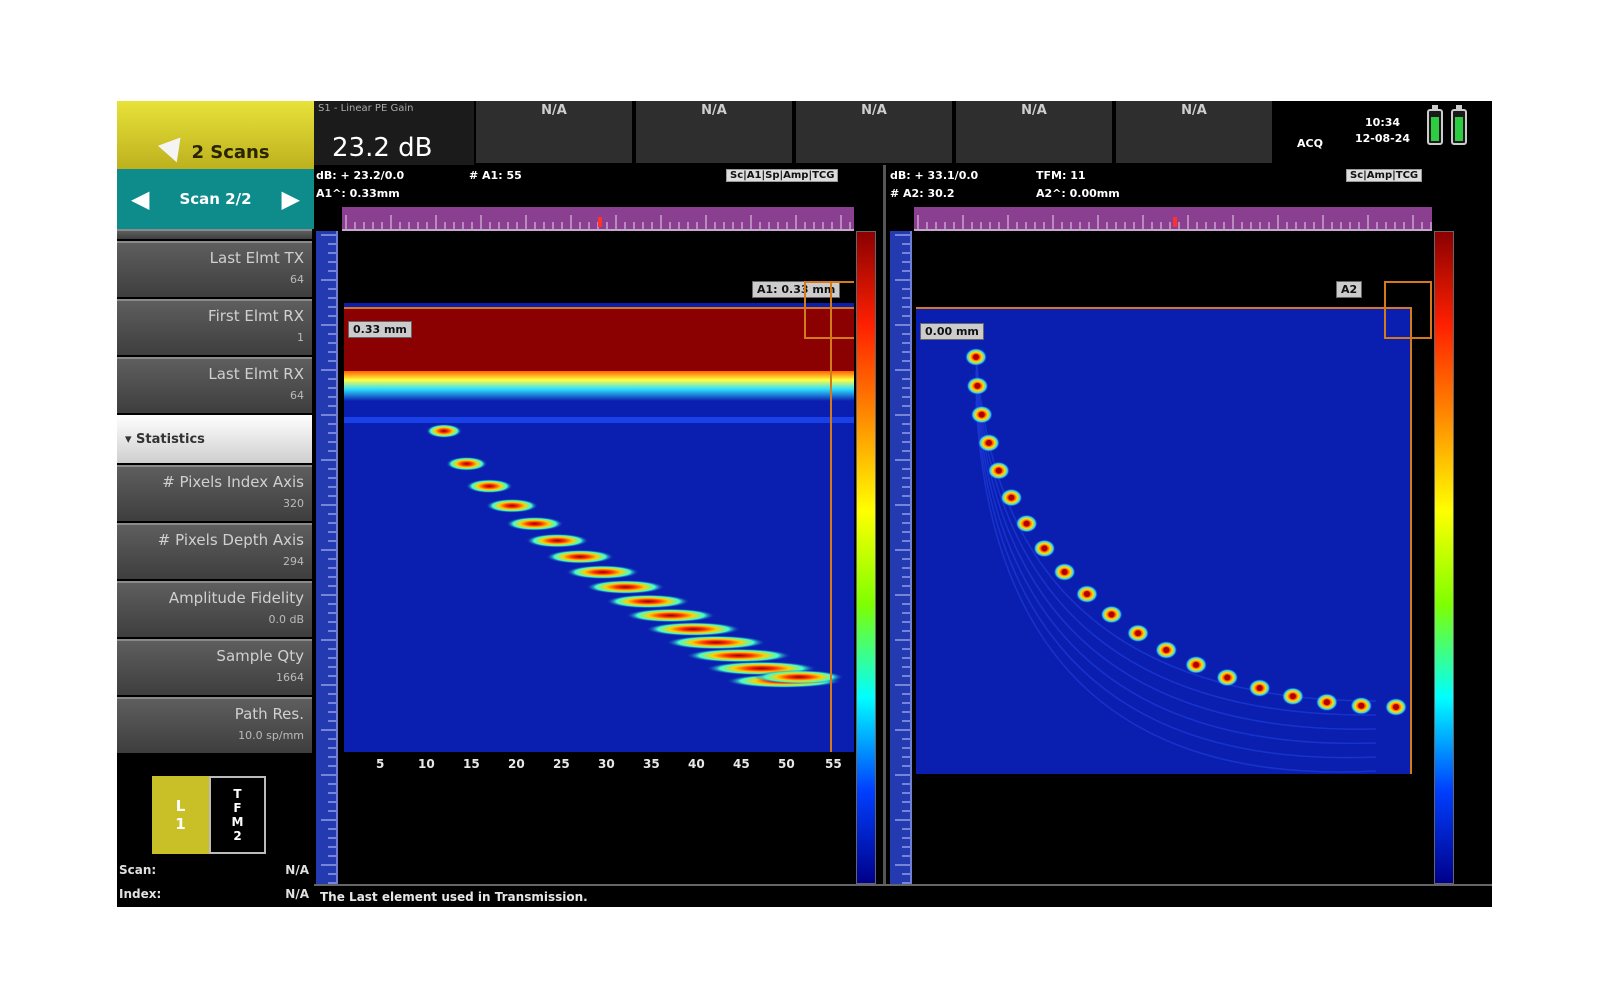  I want to click on right-depth-cursor, so click(1164, 308).